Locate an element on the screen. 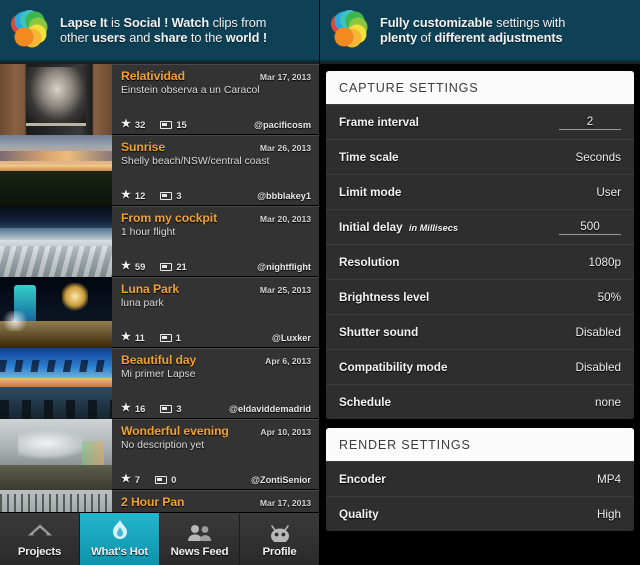 The image size is (640, 565). feed-item-title: Beautiful day is located at coordinates (159, 360).